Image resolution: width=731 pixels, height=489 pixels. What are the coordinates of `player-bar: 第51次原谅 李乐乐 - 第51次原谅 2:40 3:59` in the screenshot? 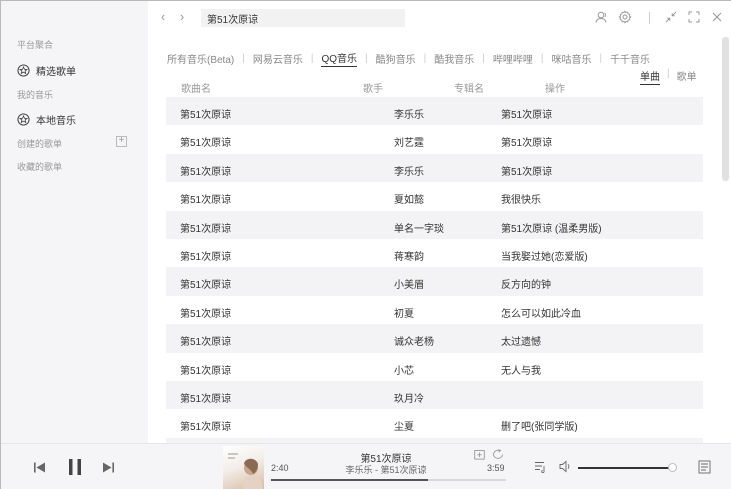 It's located at (366, 466).